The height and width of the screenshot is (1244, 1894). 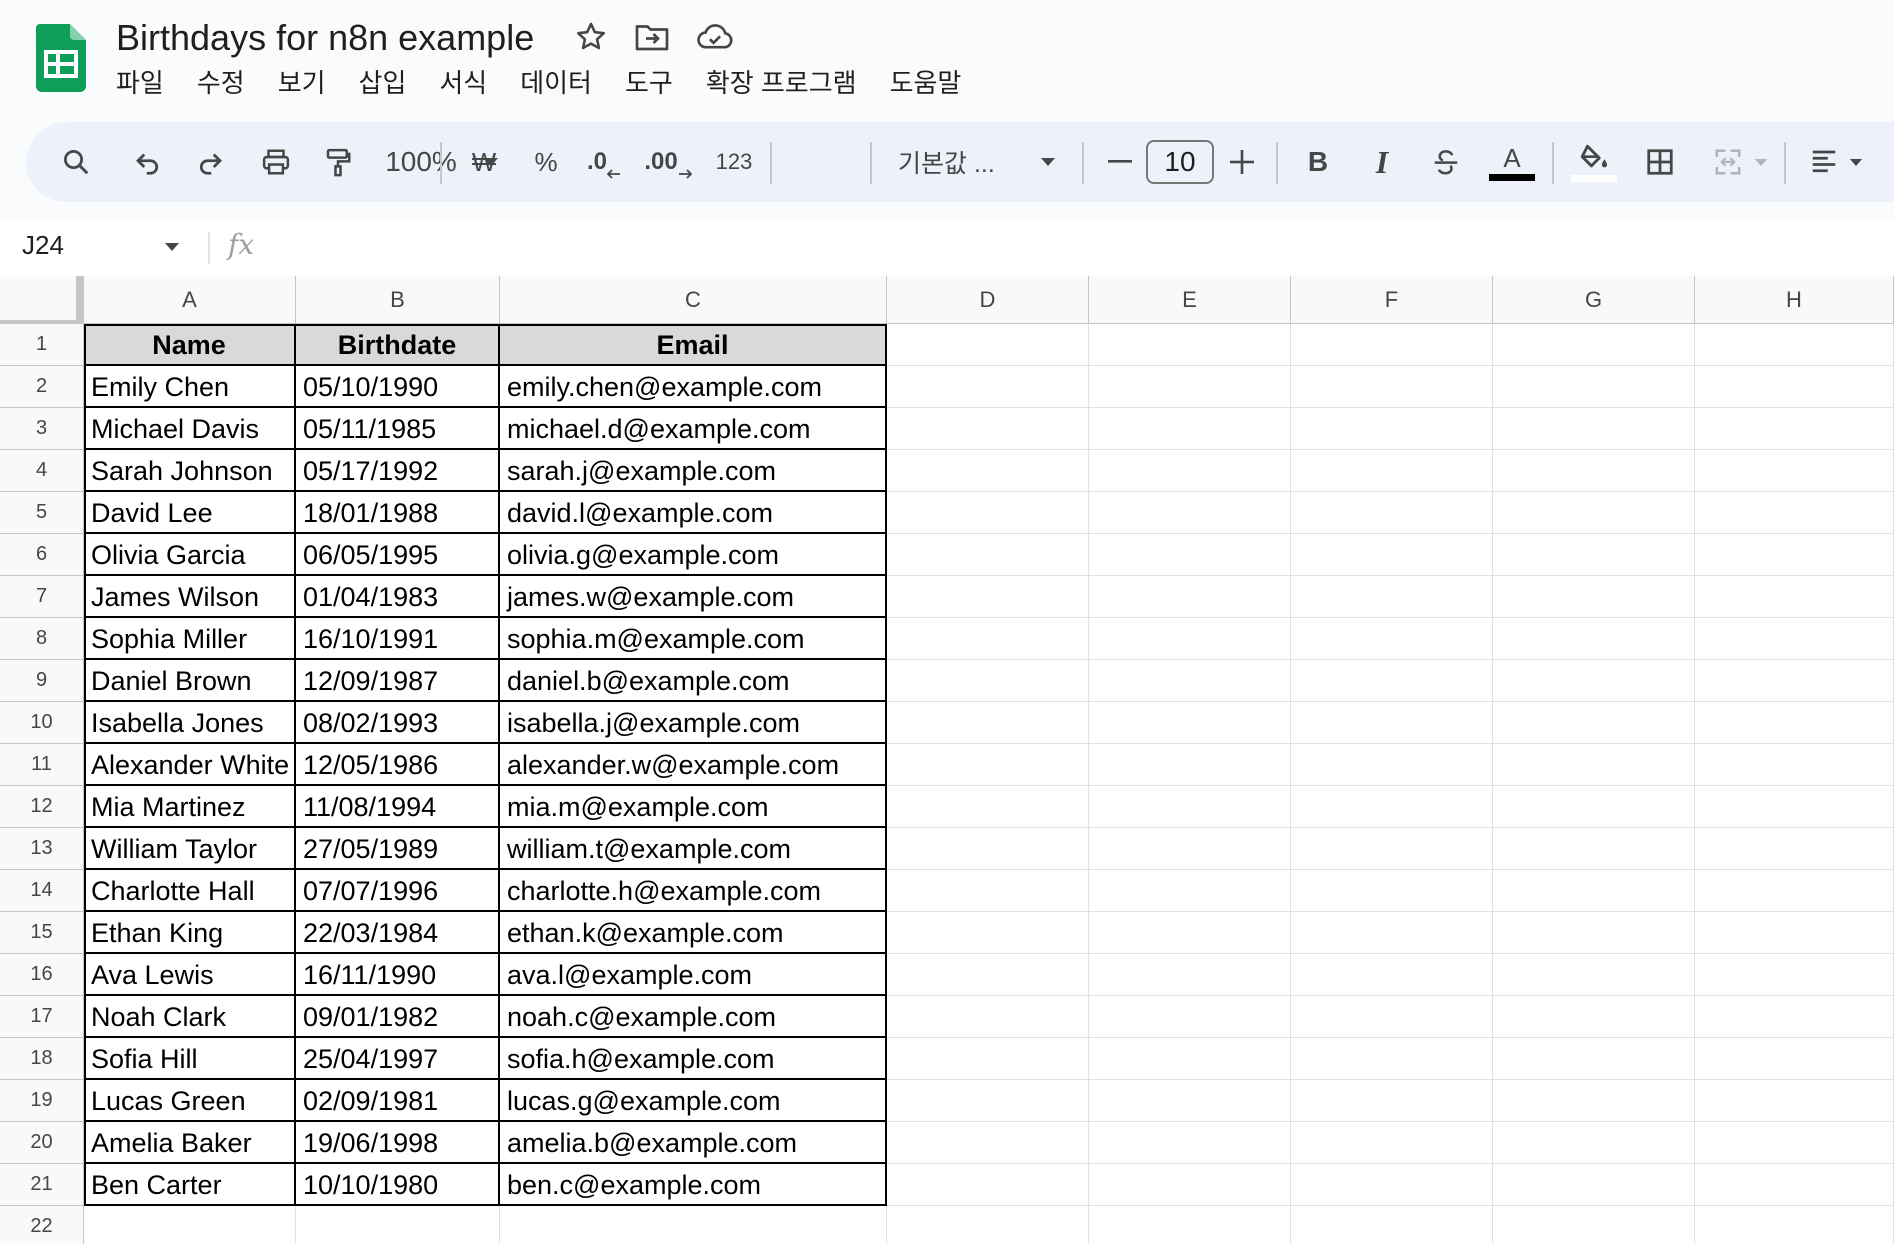 I want to click on table-cell: 08/02/1993, so click(x=398, y=723).